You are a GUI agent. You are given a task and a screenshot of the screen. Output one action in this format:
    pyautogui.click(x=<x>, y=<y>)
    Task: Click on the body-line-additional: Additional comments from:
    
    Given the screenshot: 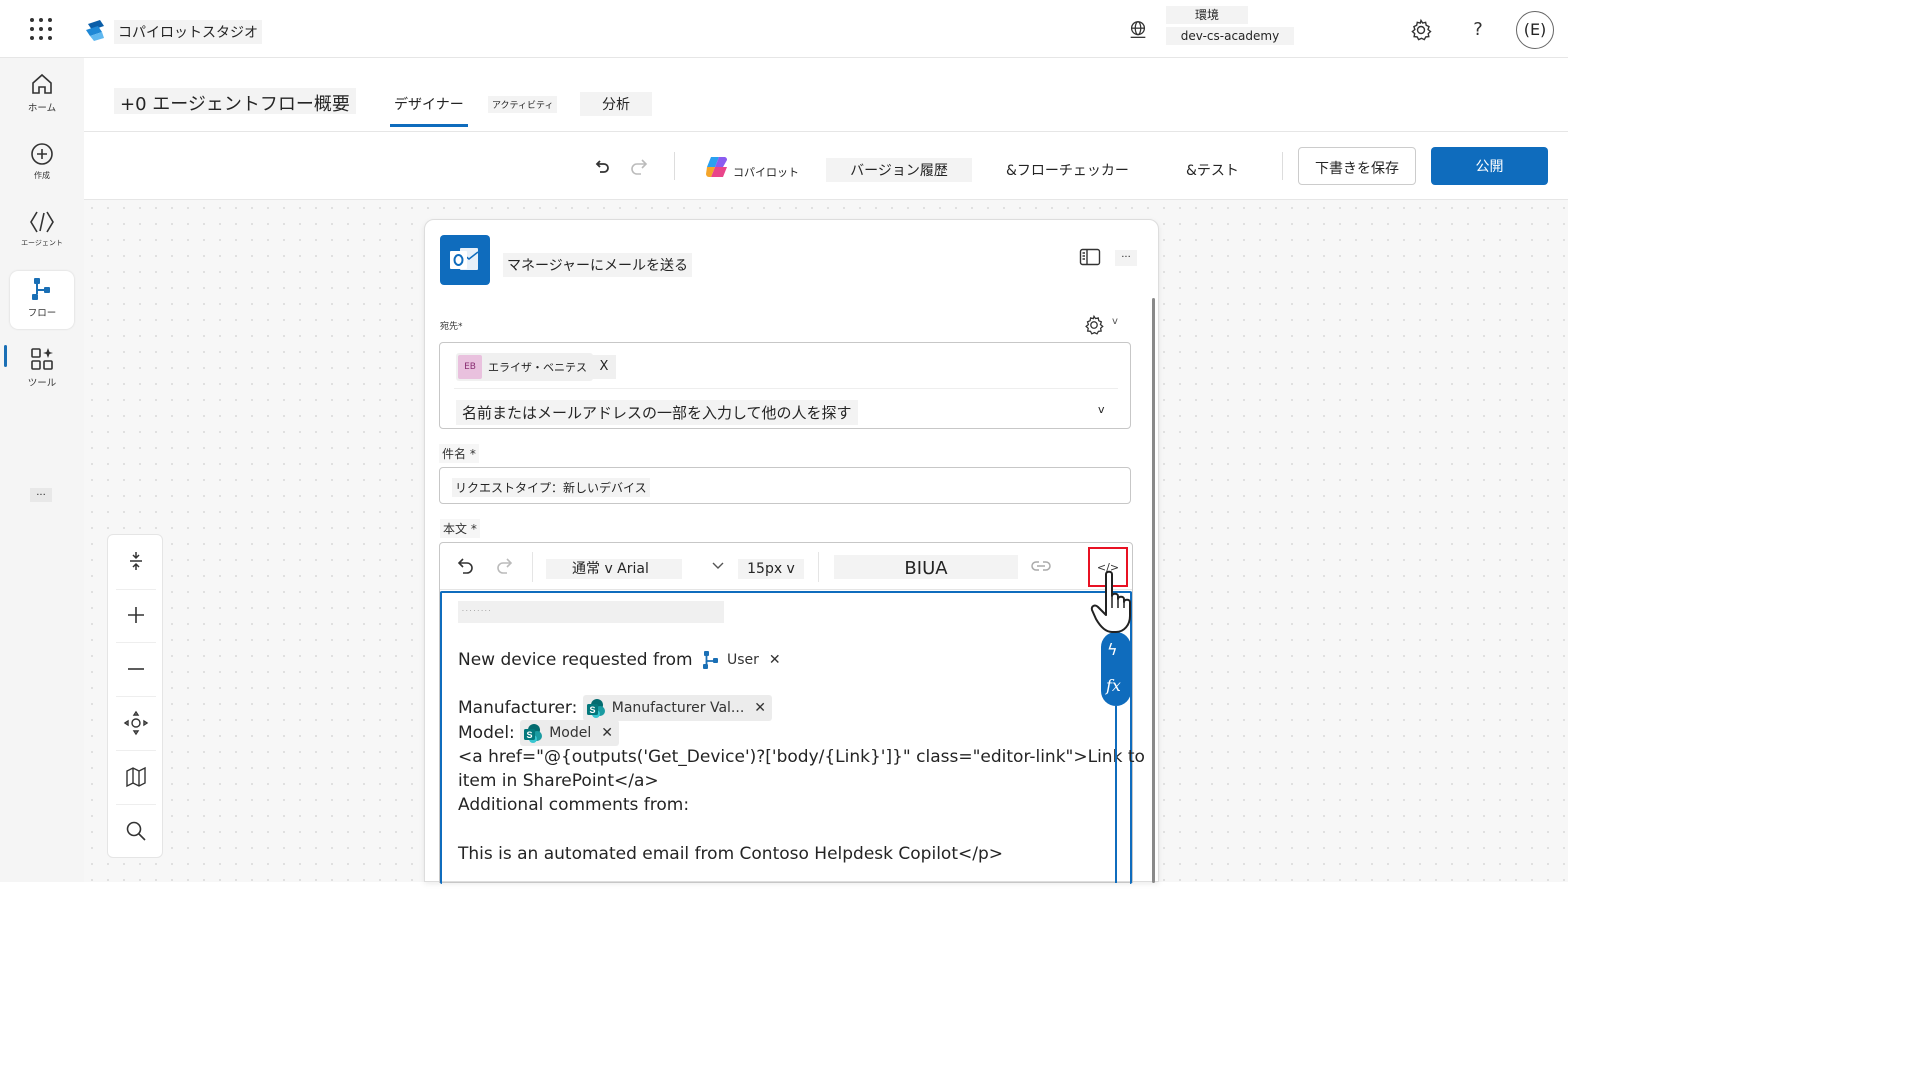 What is the action you would take?
    pyautogui.click(x=574, y=805)
    